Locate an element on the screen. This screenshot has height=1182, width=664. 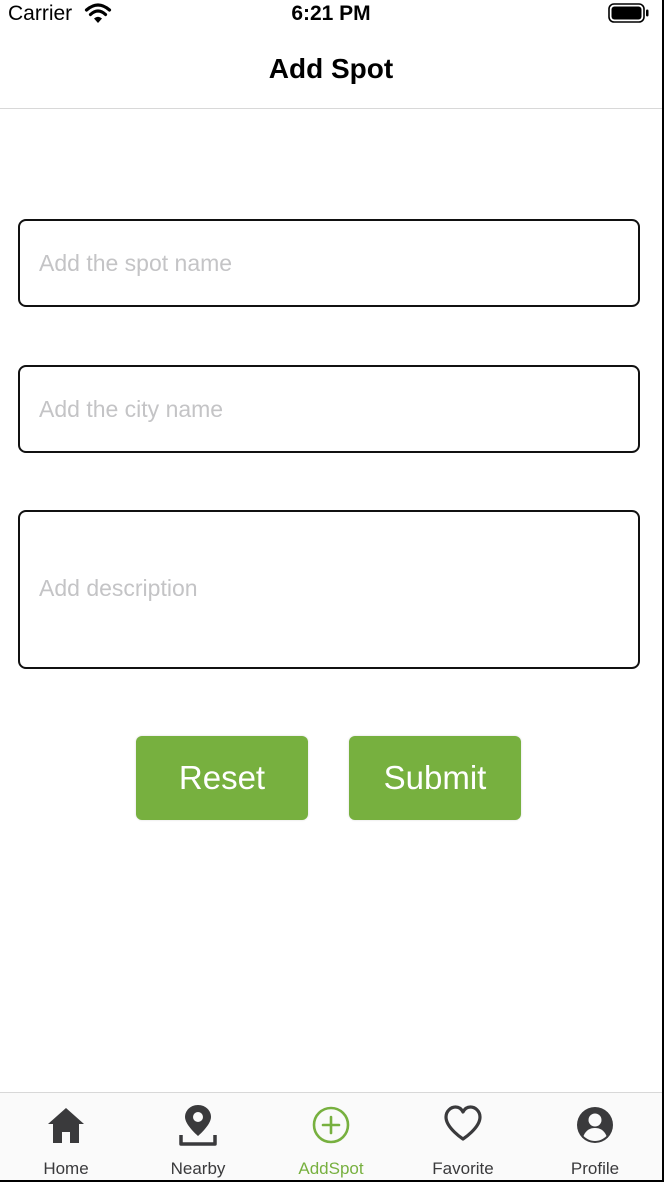
reset-button: Reset is located at coordinates (222, 778).